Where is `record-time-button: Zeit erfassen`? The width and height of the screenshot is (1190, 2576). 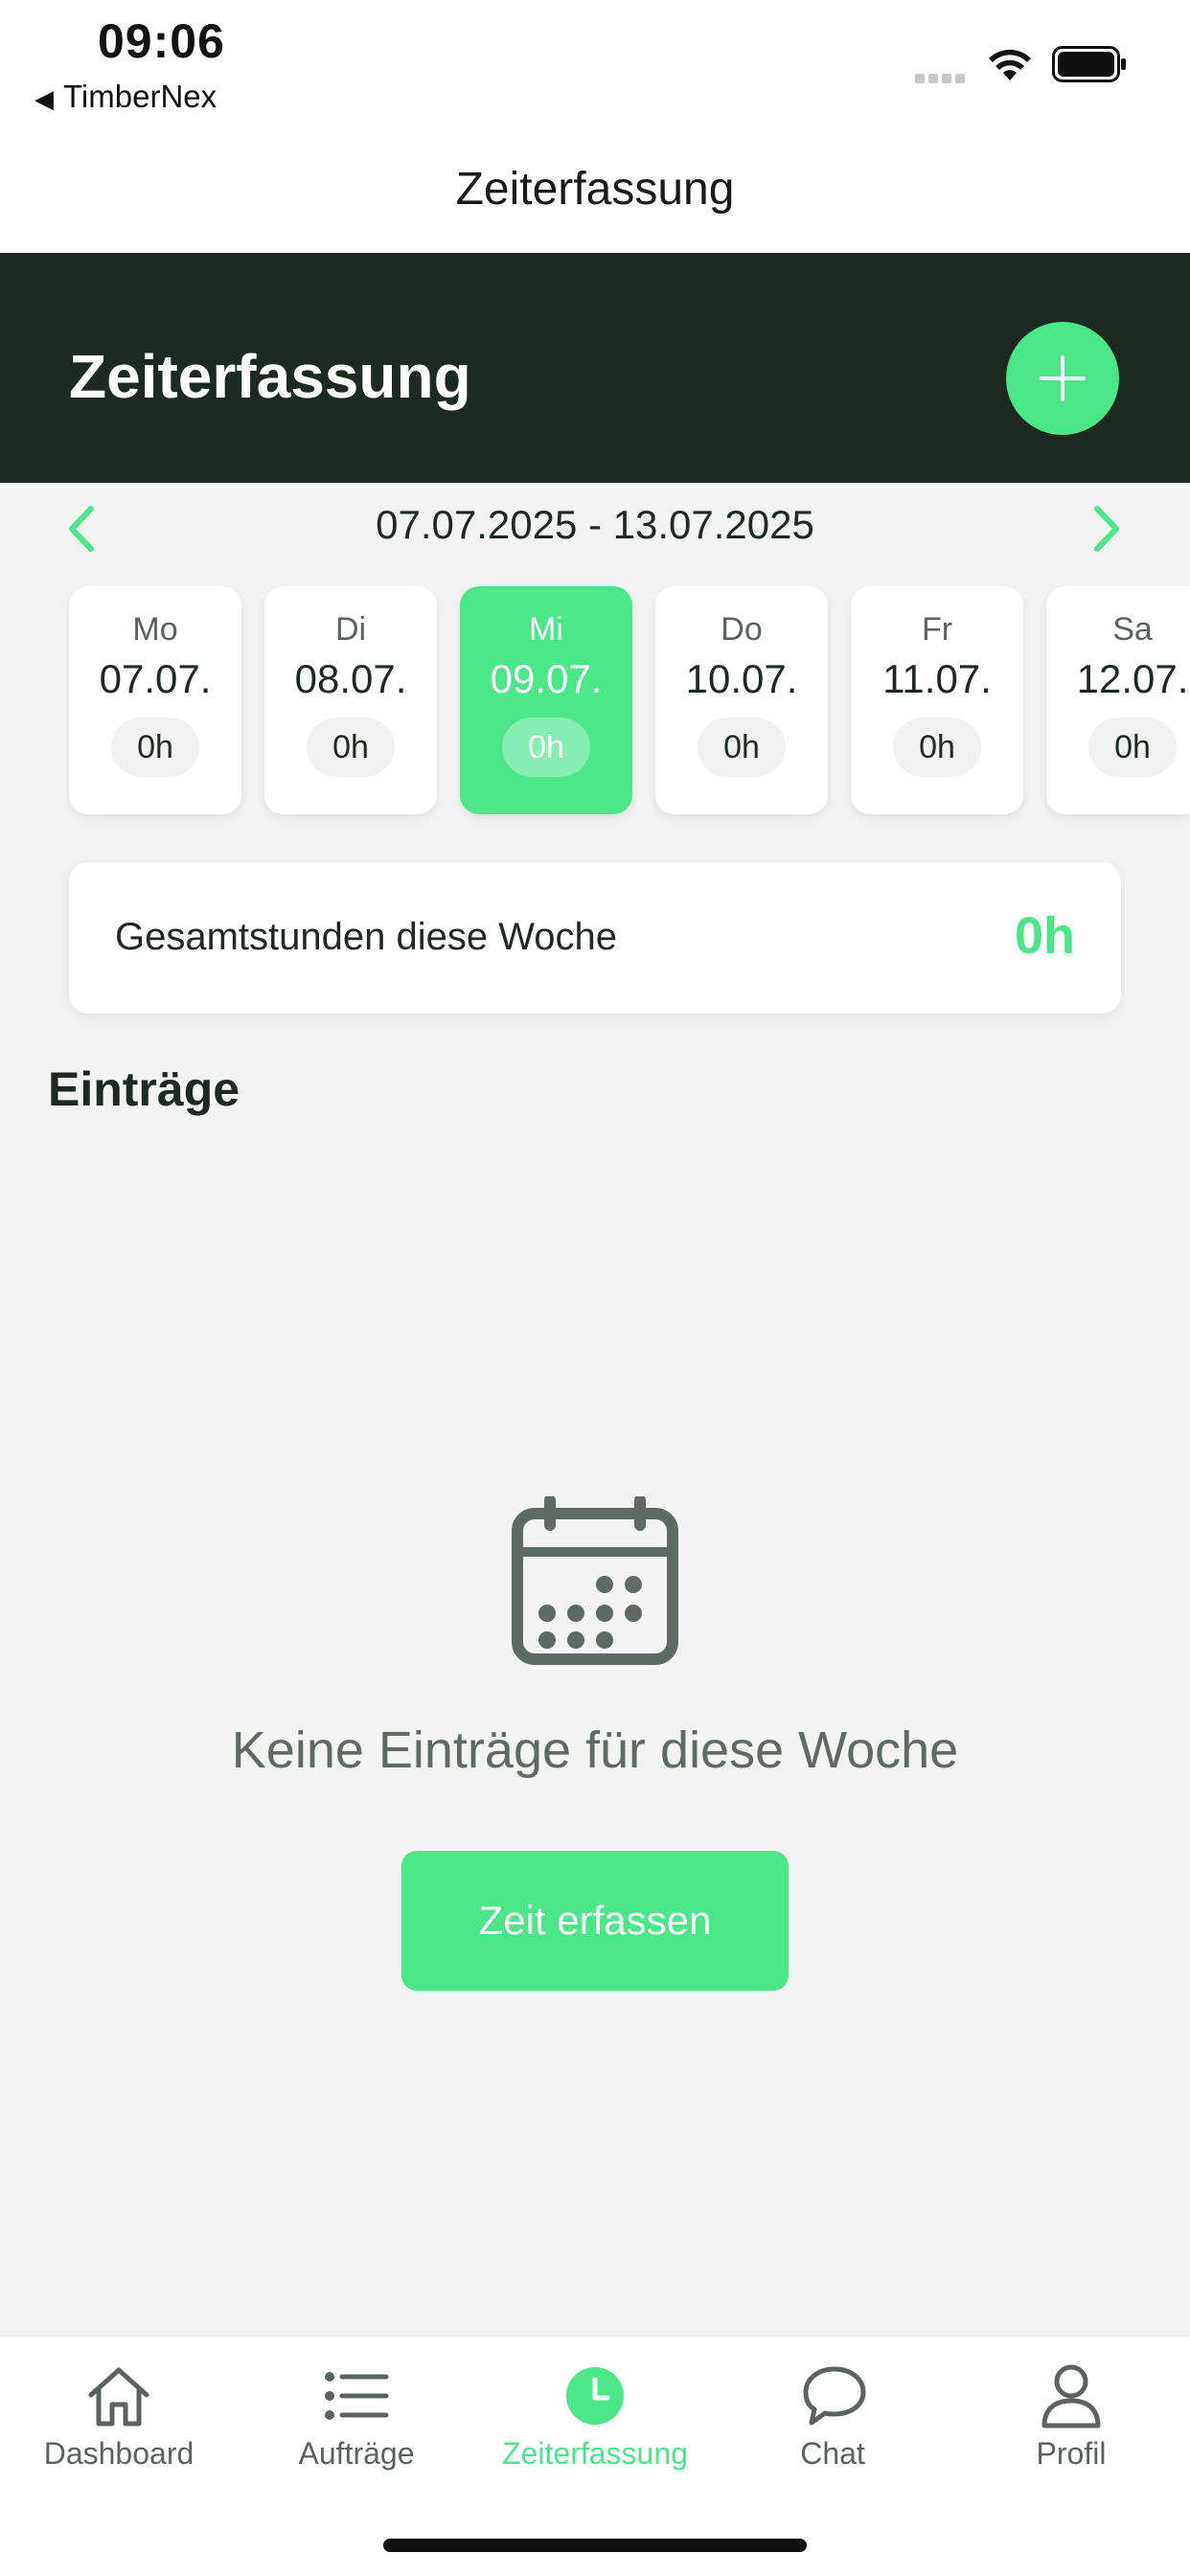 record-time-button: Zeit erfassen is located at coordinates (595, 1921).